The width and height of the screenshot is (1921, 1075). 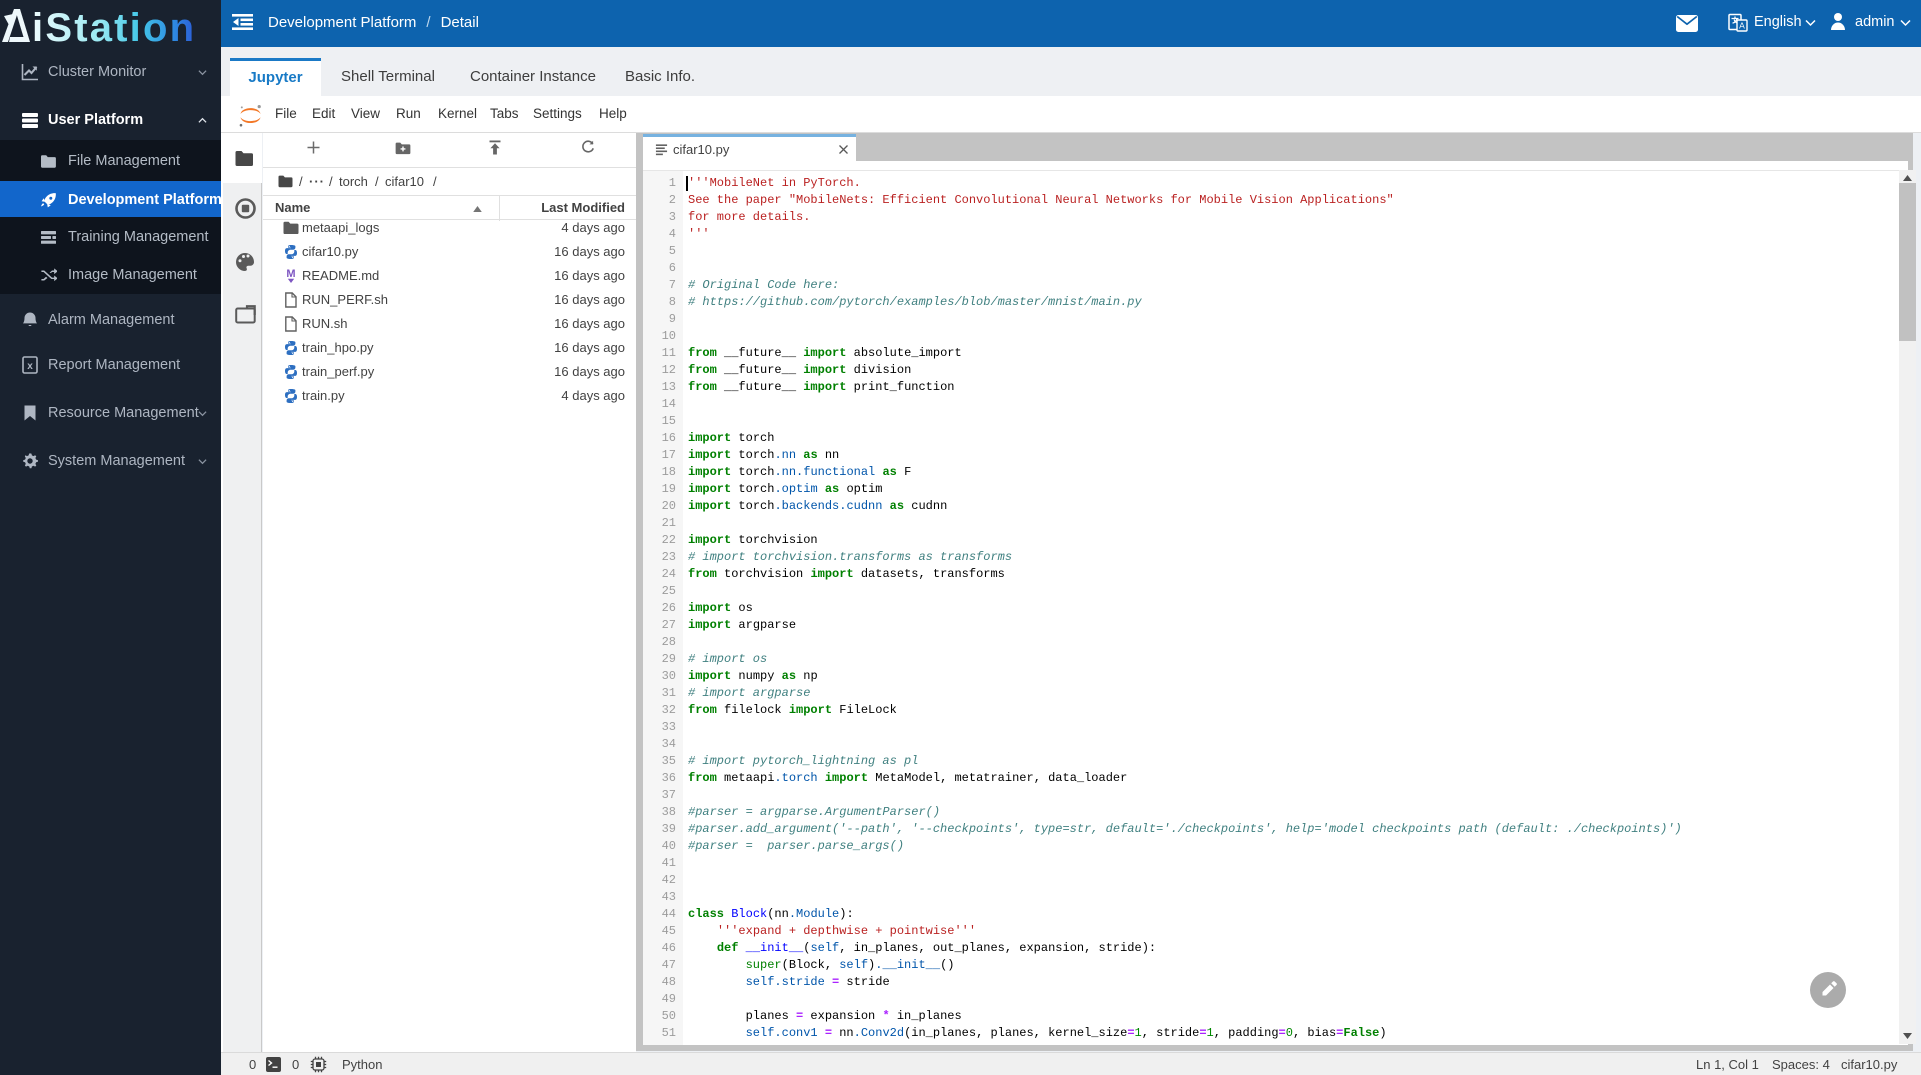 I want to click on svg-text: x, so click(x=30, y=366).